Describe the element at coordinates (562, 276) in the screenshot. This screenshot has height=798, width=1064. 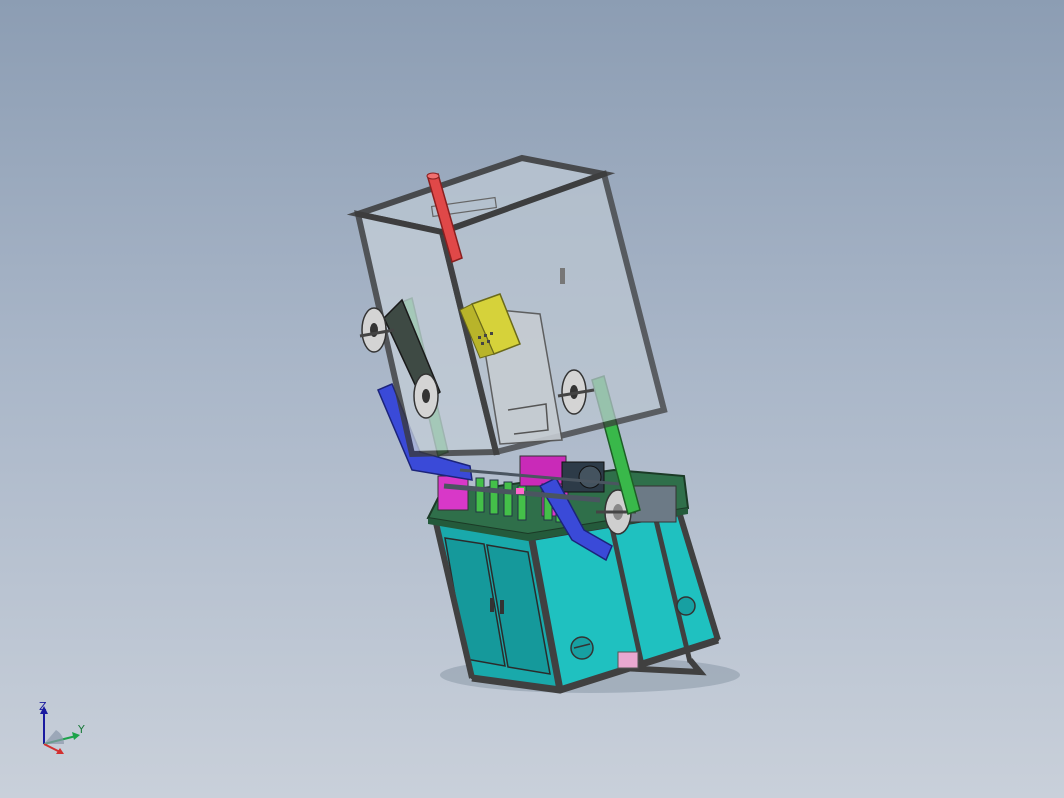
I see `latch` at that location.